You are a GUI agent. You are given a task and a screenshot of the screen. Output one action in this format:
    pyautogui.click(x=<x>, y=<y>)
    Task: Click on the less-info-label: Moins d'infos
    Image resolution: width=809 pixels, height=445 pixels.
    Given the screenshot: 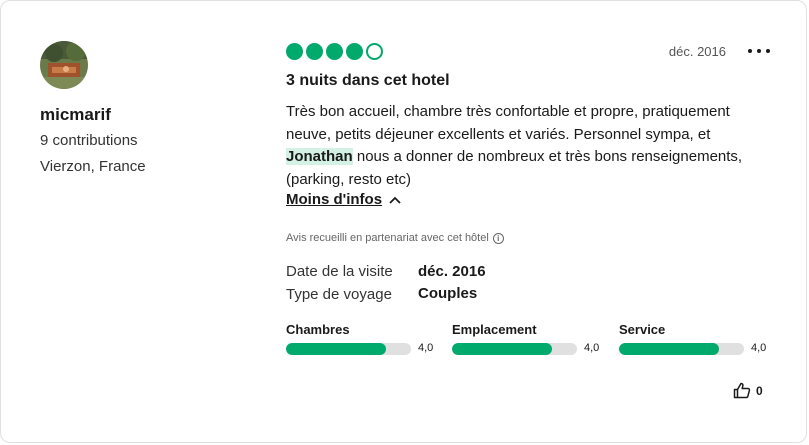 What is the action you would take?
    pyautogui.click(x=334, y=199)
    